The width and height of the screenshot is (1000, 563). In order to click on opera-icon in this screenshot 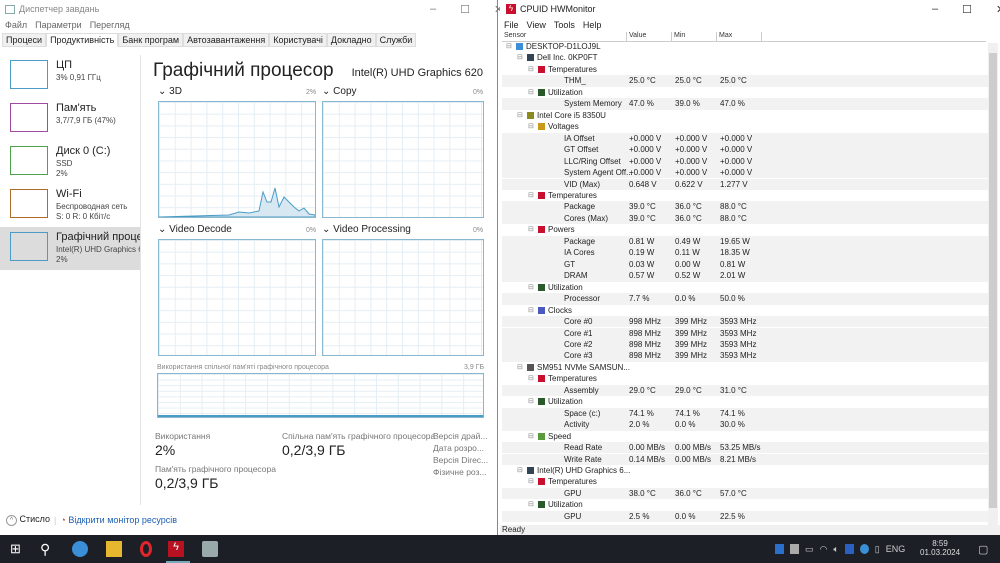, I will do `click(146, 549)`.